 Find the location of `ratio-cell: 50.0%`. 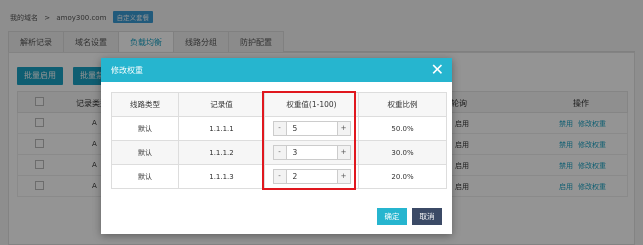

ratio-cell: 50.0% is located at coordinates (402, 128).